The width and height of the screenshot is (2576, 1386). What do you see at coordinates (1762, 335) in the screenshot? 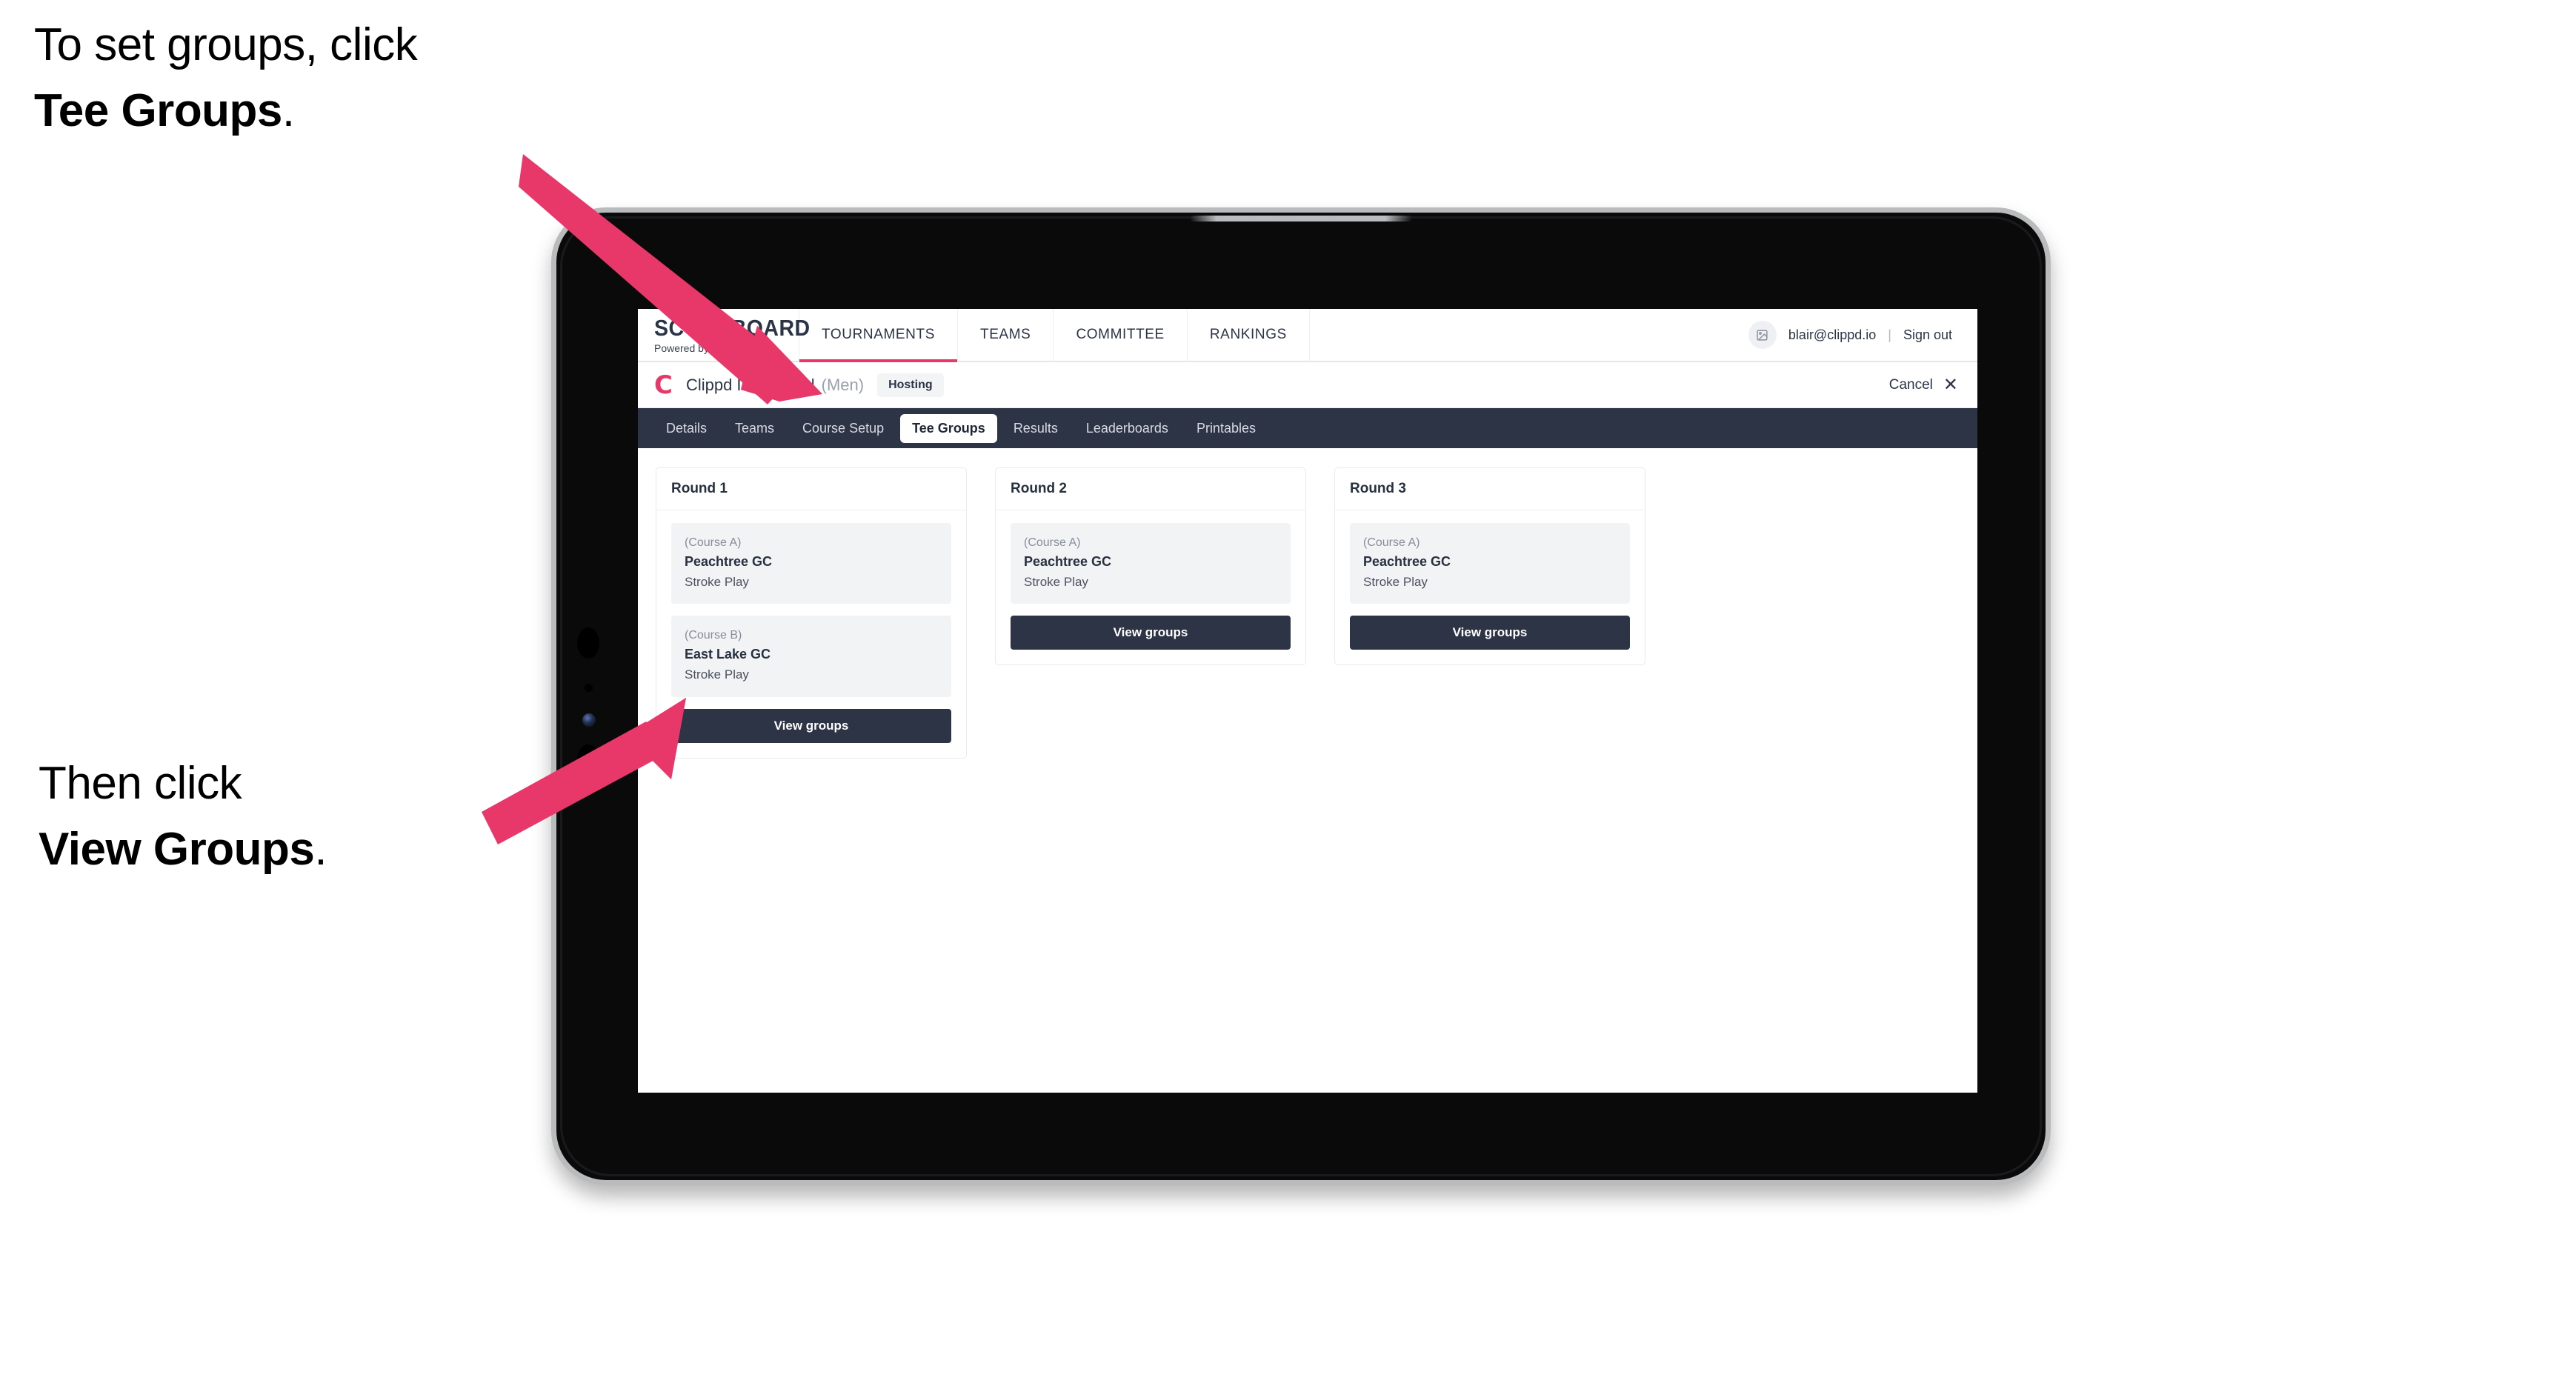
I see `user-image-icon` at bounding box center [1762, 335].